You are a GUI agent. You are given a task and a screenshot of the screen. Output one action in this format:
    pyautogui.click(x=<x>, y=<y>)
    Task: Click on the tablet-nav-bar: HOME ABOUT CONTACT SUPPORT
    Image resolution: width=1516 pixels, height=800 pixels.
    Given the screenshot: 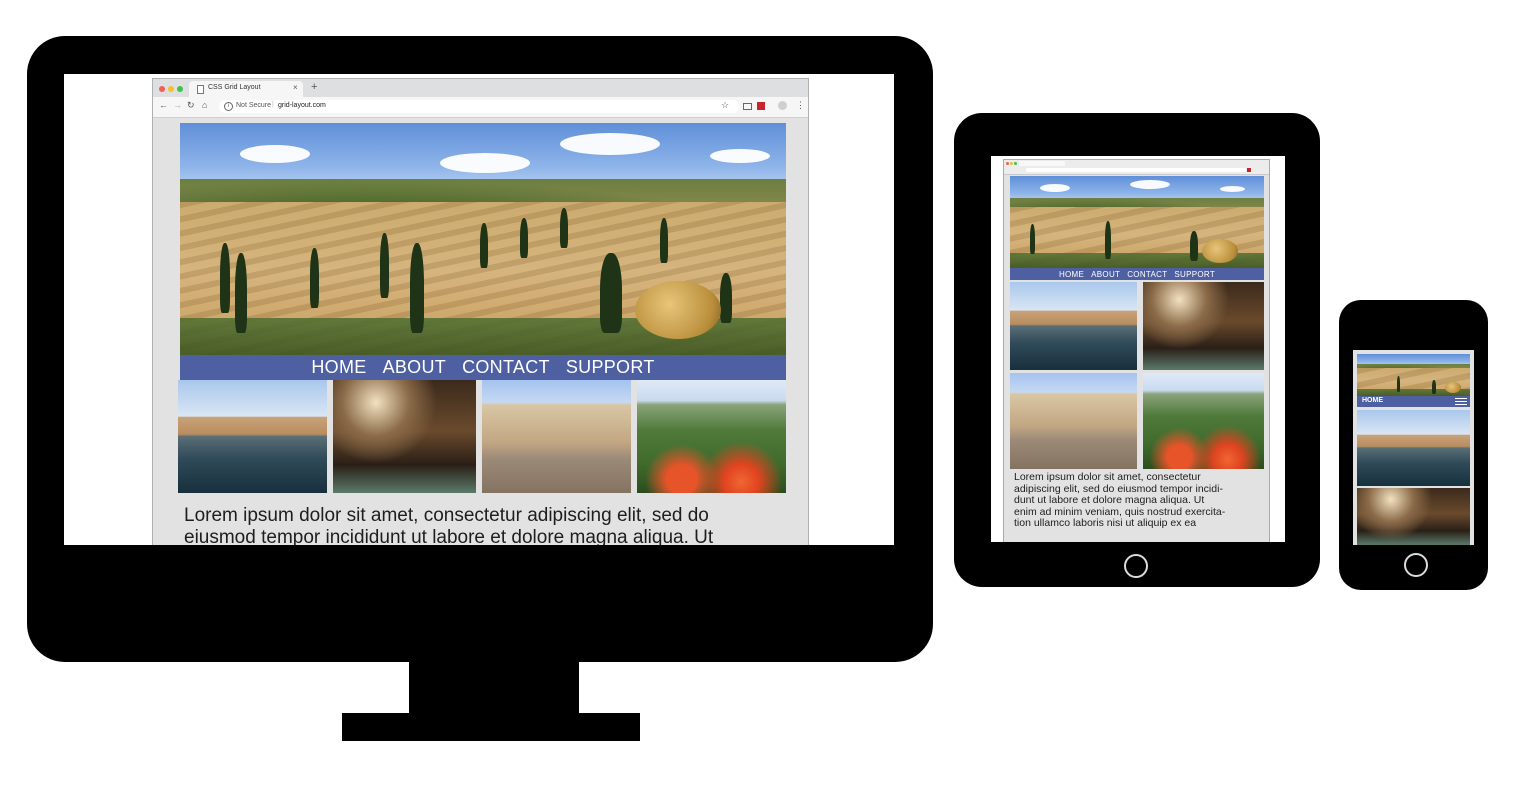 What is the action you would take?
    pyautogui.click(x=1137, y=274)
    